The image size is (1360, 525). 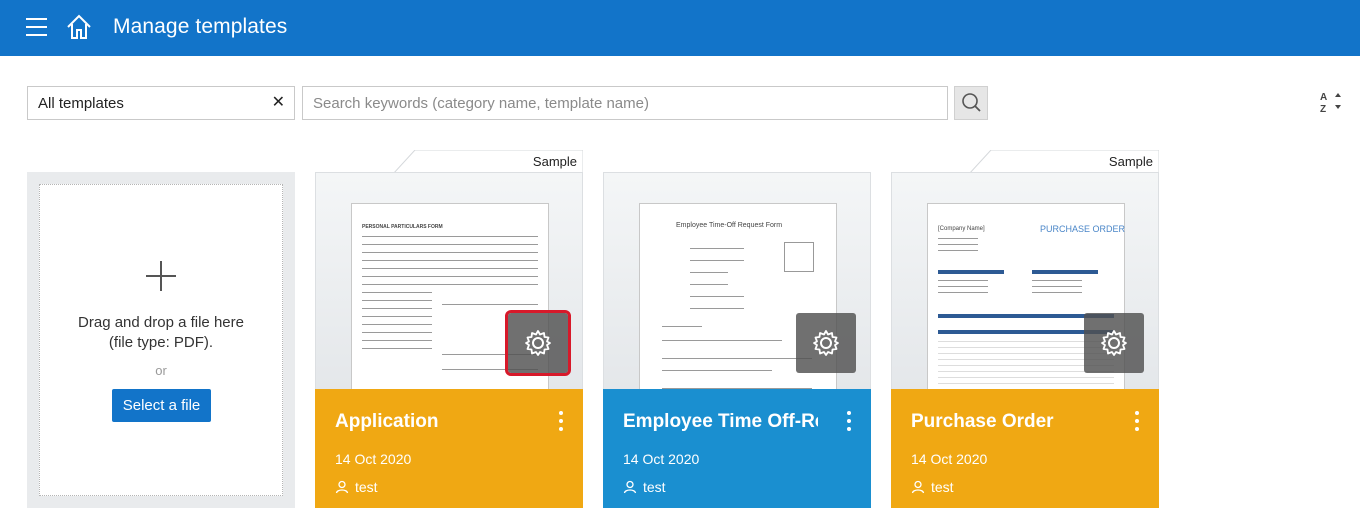 I want to click on or-separator: or, so click(x=161, y=370).